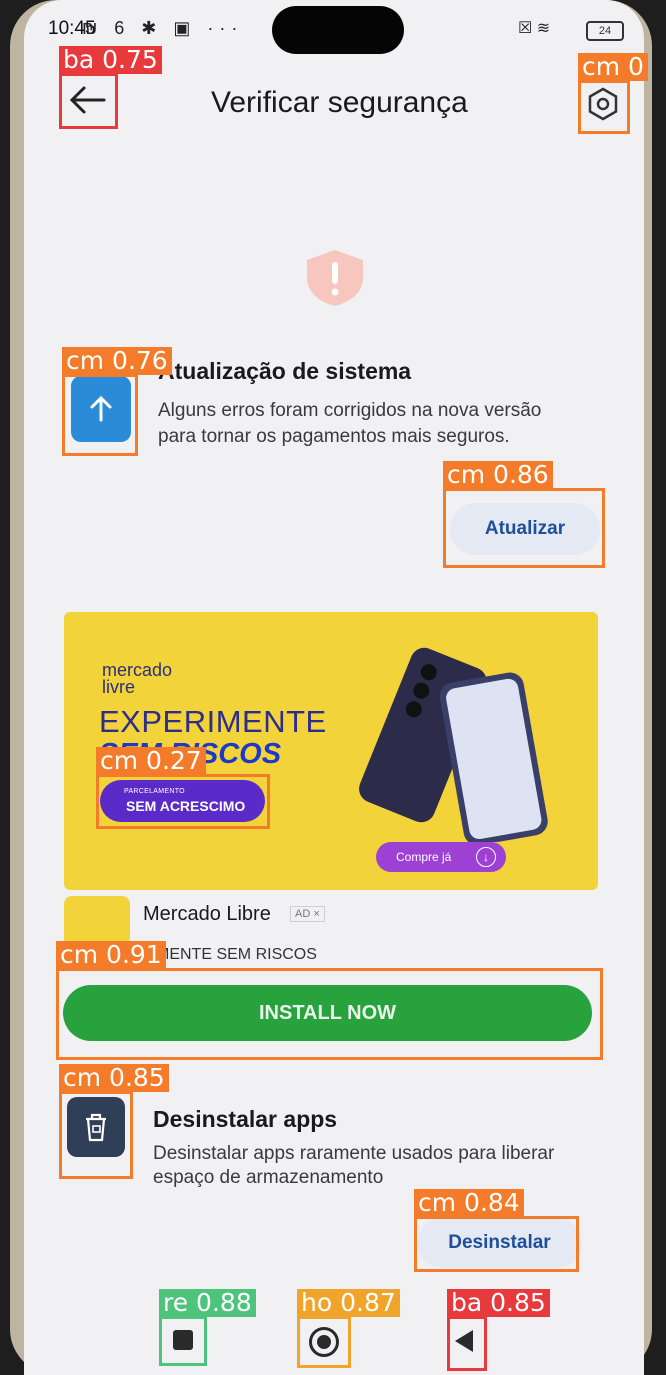 This screenshot has width=666, height=1375. I want to click on mercado-libre-app-icon, so click(97, 921).